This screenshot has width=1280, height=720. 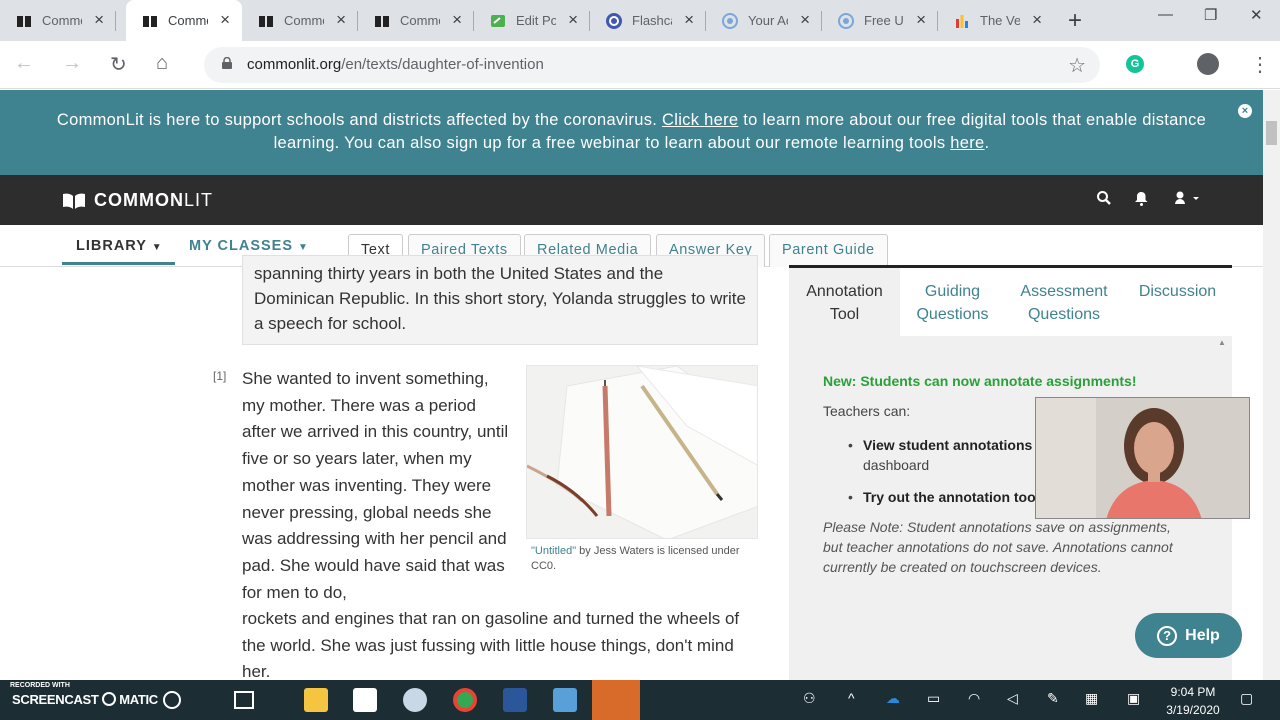 I want to click on browser-tab: Flashcards ×, so click(x=648, y=20).